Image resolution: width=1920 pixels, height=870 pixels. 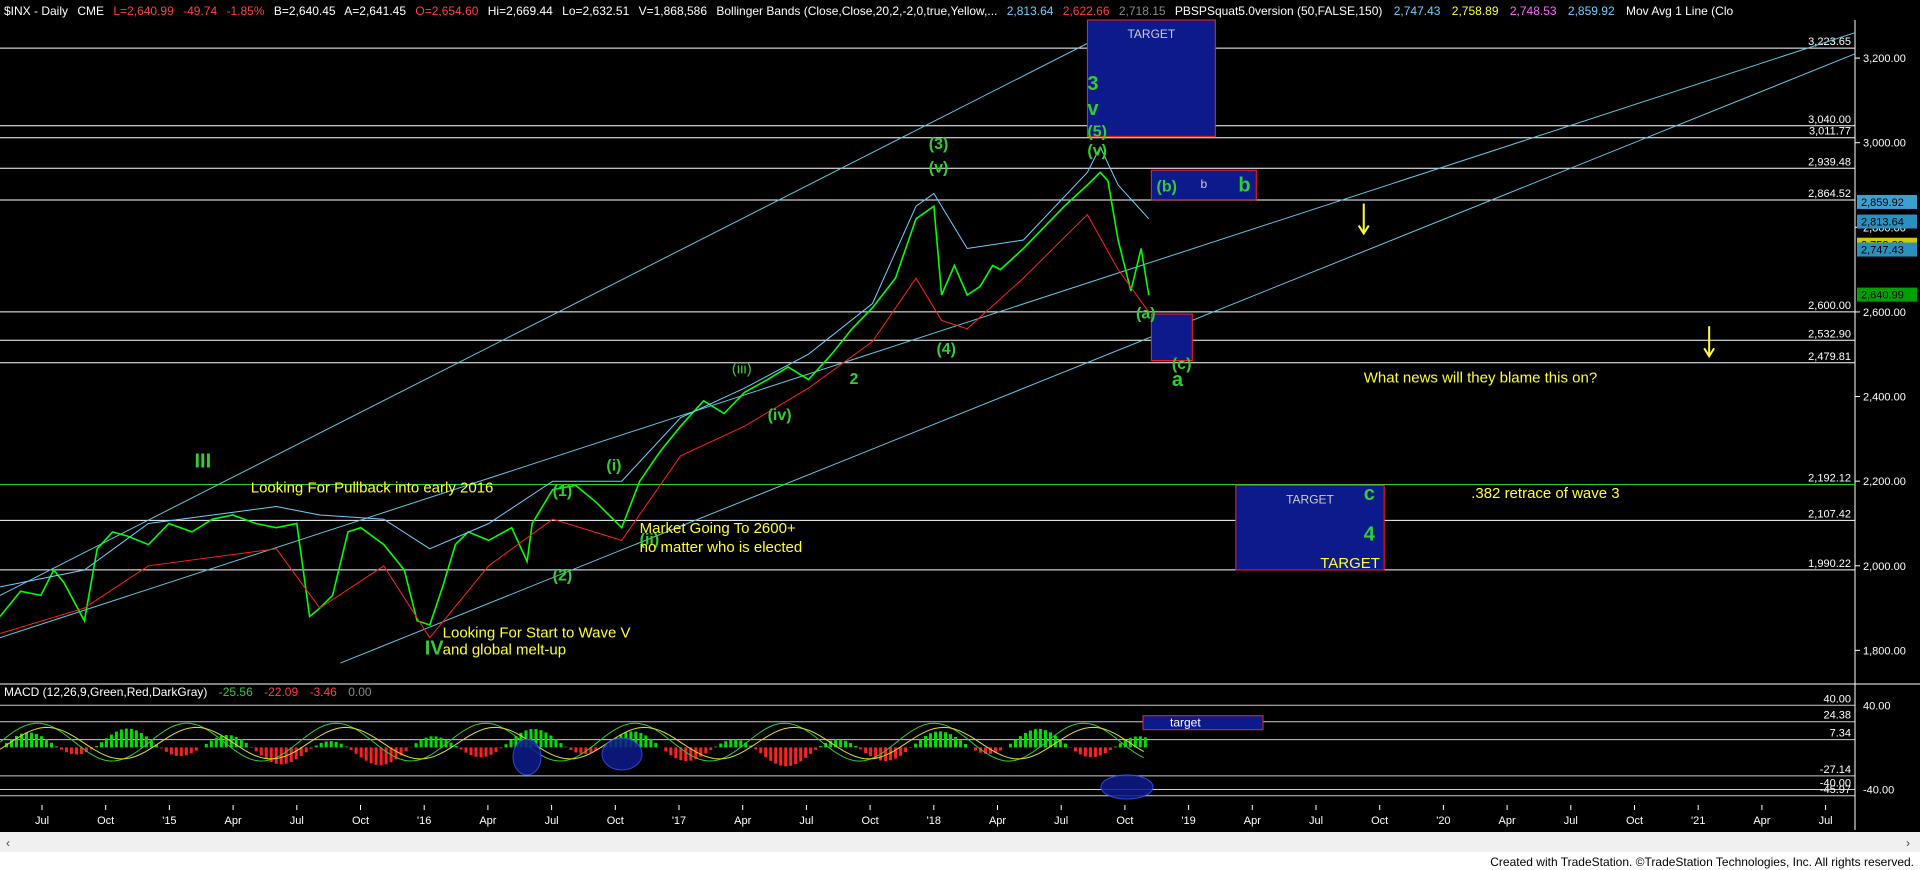 What do you see at coordinates (504, 650) in the screenshot?
I see `annotation-10: and global melt-up` at bounding box center [504, 650].